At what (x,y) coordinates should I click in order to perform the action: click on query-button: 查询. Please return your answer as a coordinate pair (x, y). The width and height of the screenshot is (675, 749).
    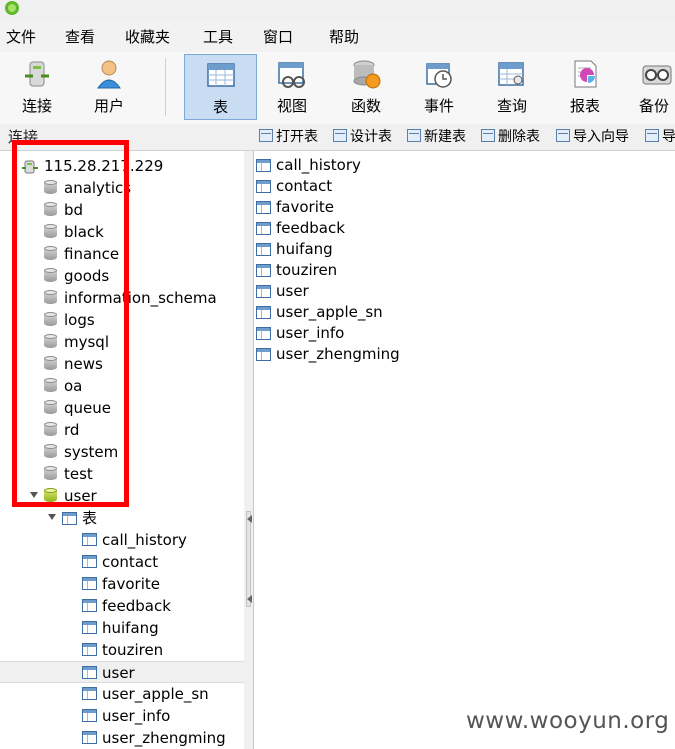
    Looking at the image, I should click on (512, 87).